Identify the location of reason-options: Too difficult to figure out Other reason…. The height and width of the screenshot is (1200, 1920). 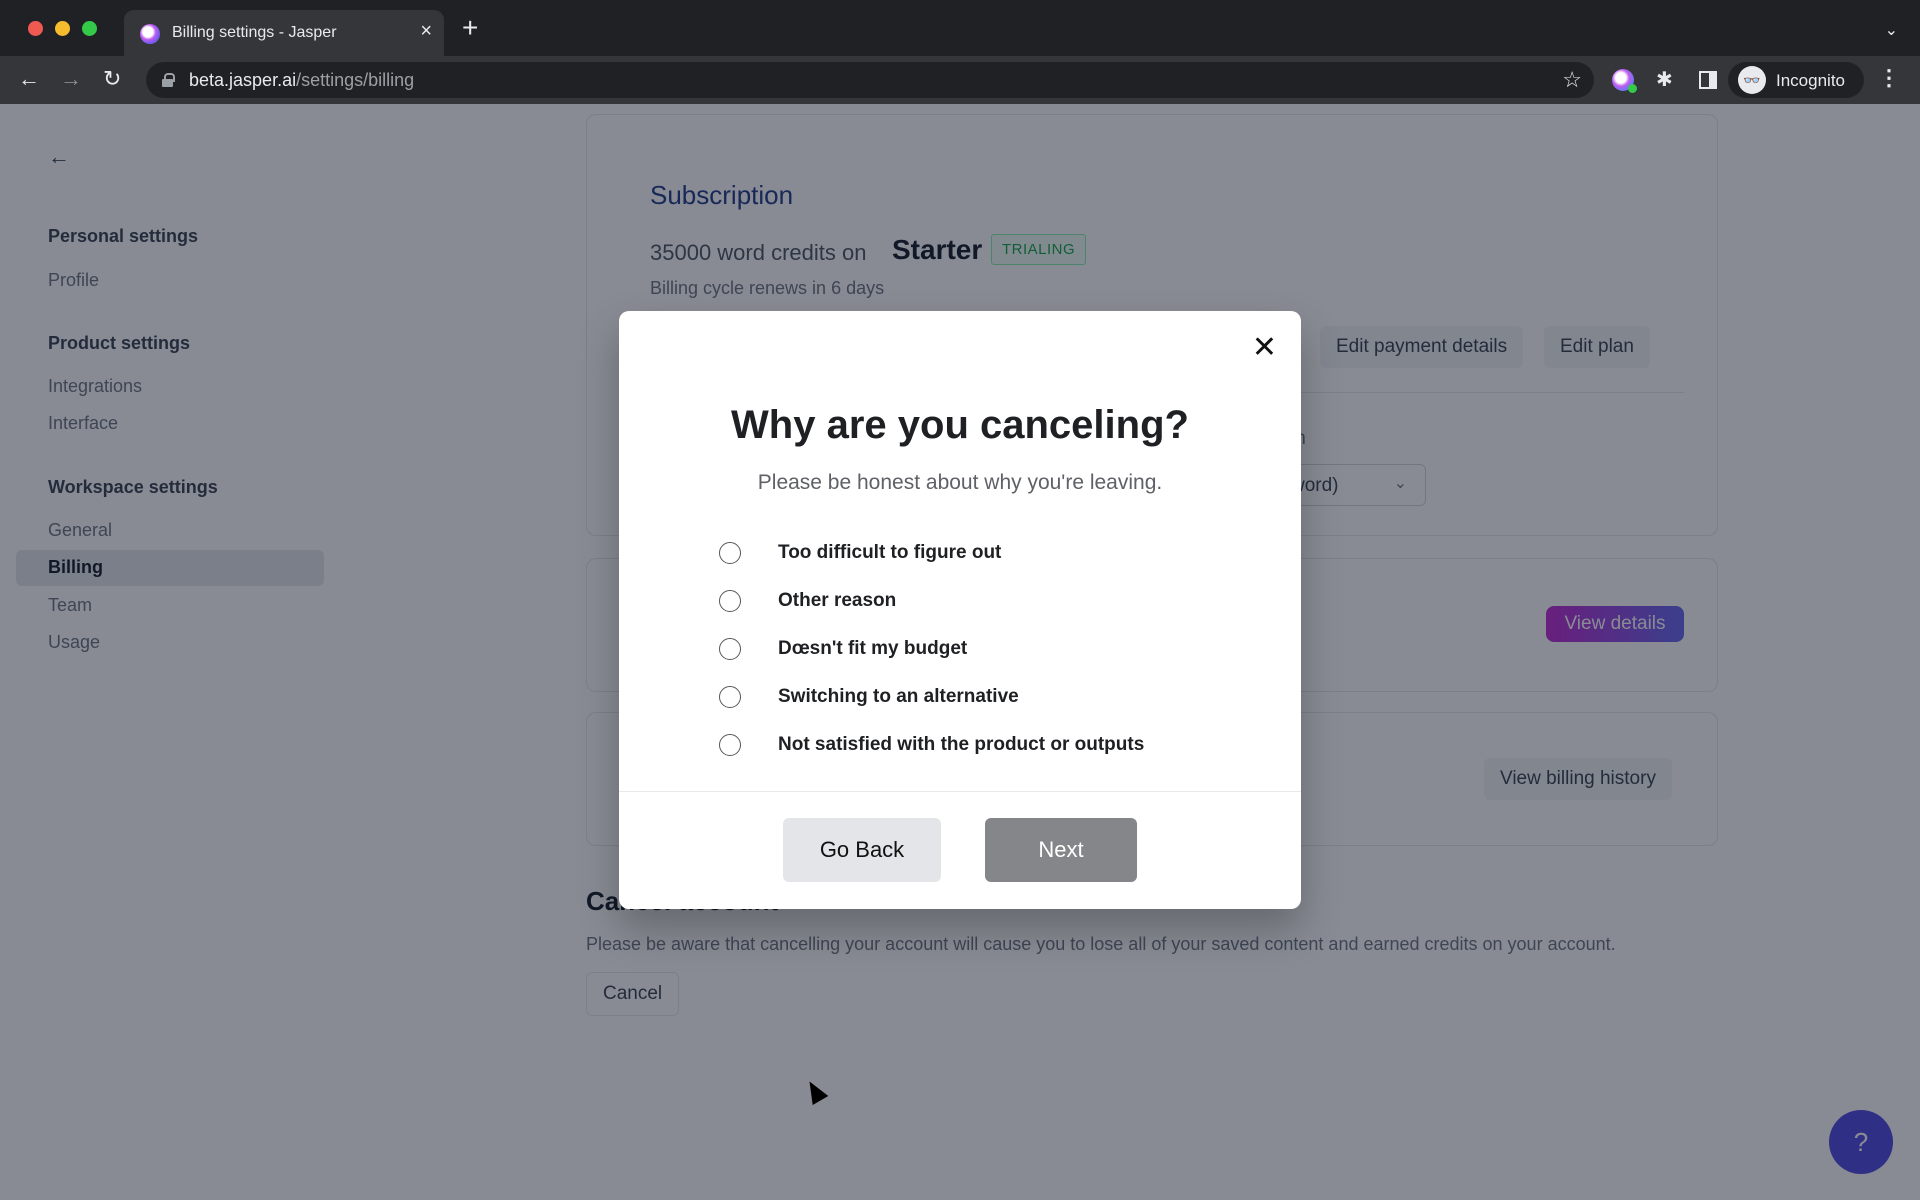
(931, 649).